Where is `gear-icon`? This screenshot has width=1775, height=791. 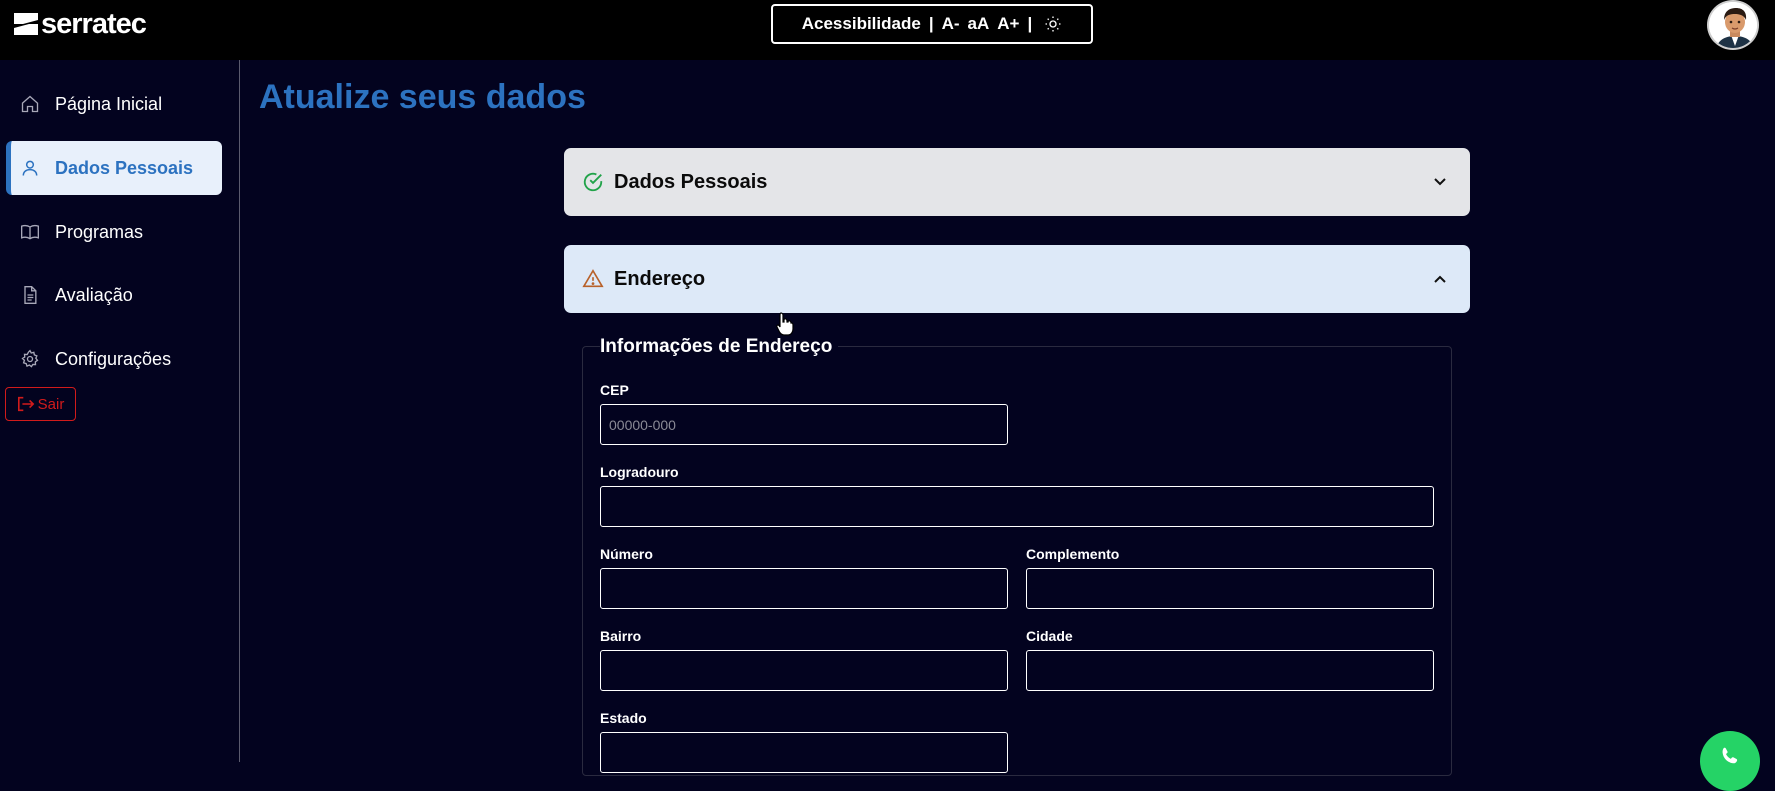
gear-icon is located at coordinates (30, 358).